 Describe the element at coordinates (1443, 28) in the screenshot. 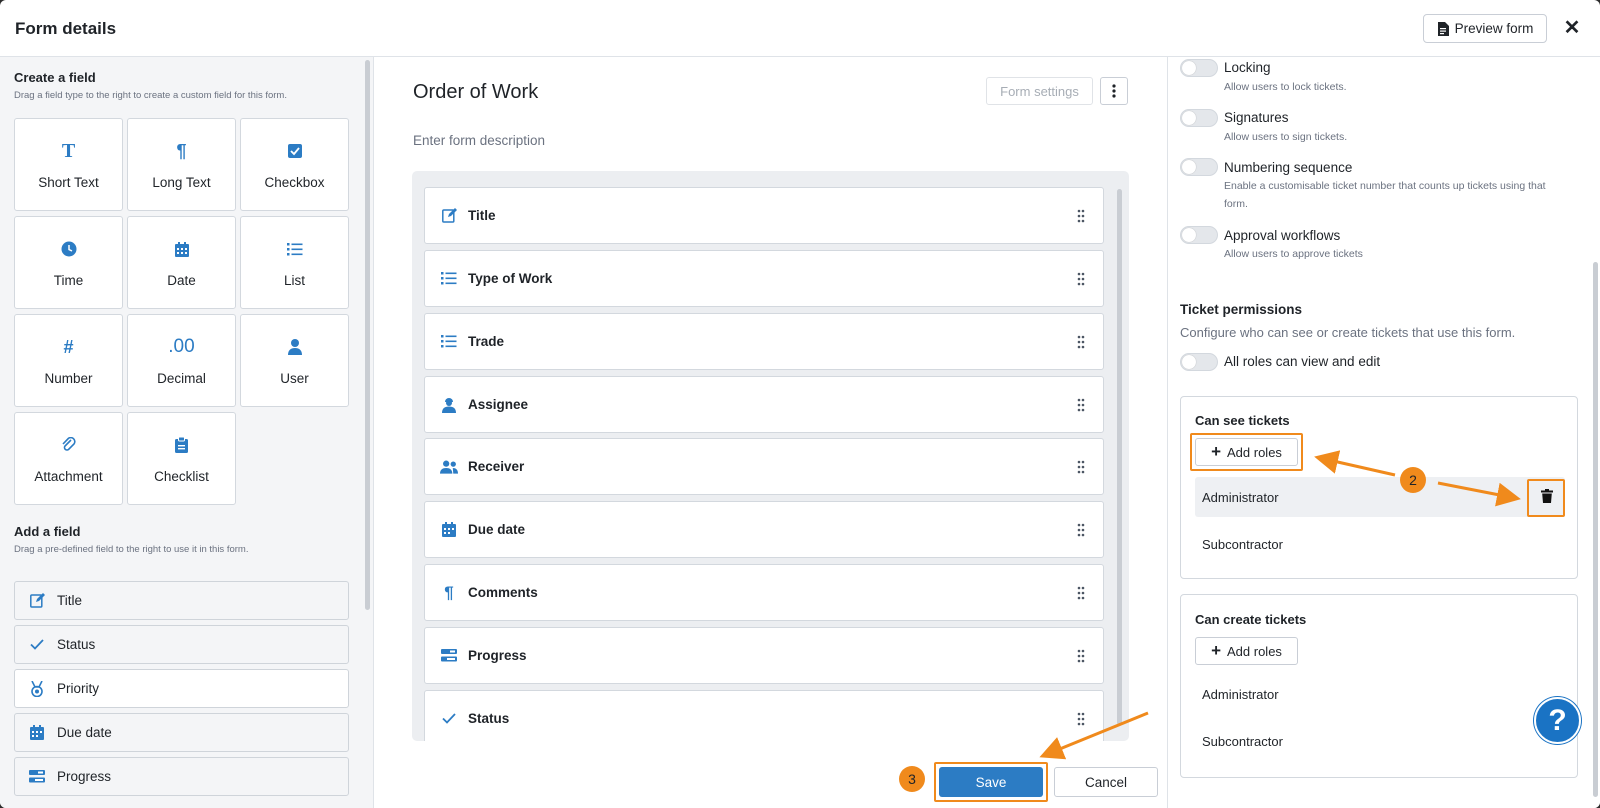

I see `document-icon` at that location.